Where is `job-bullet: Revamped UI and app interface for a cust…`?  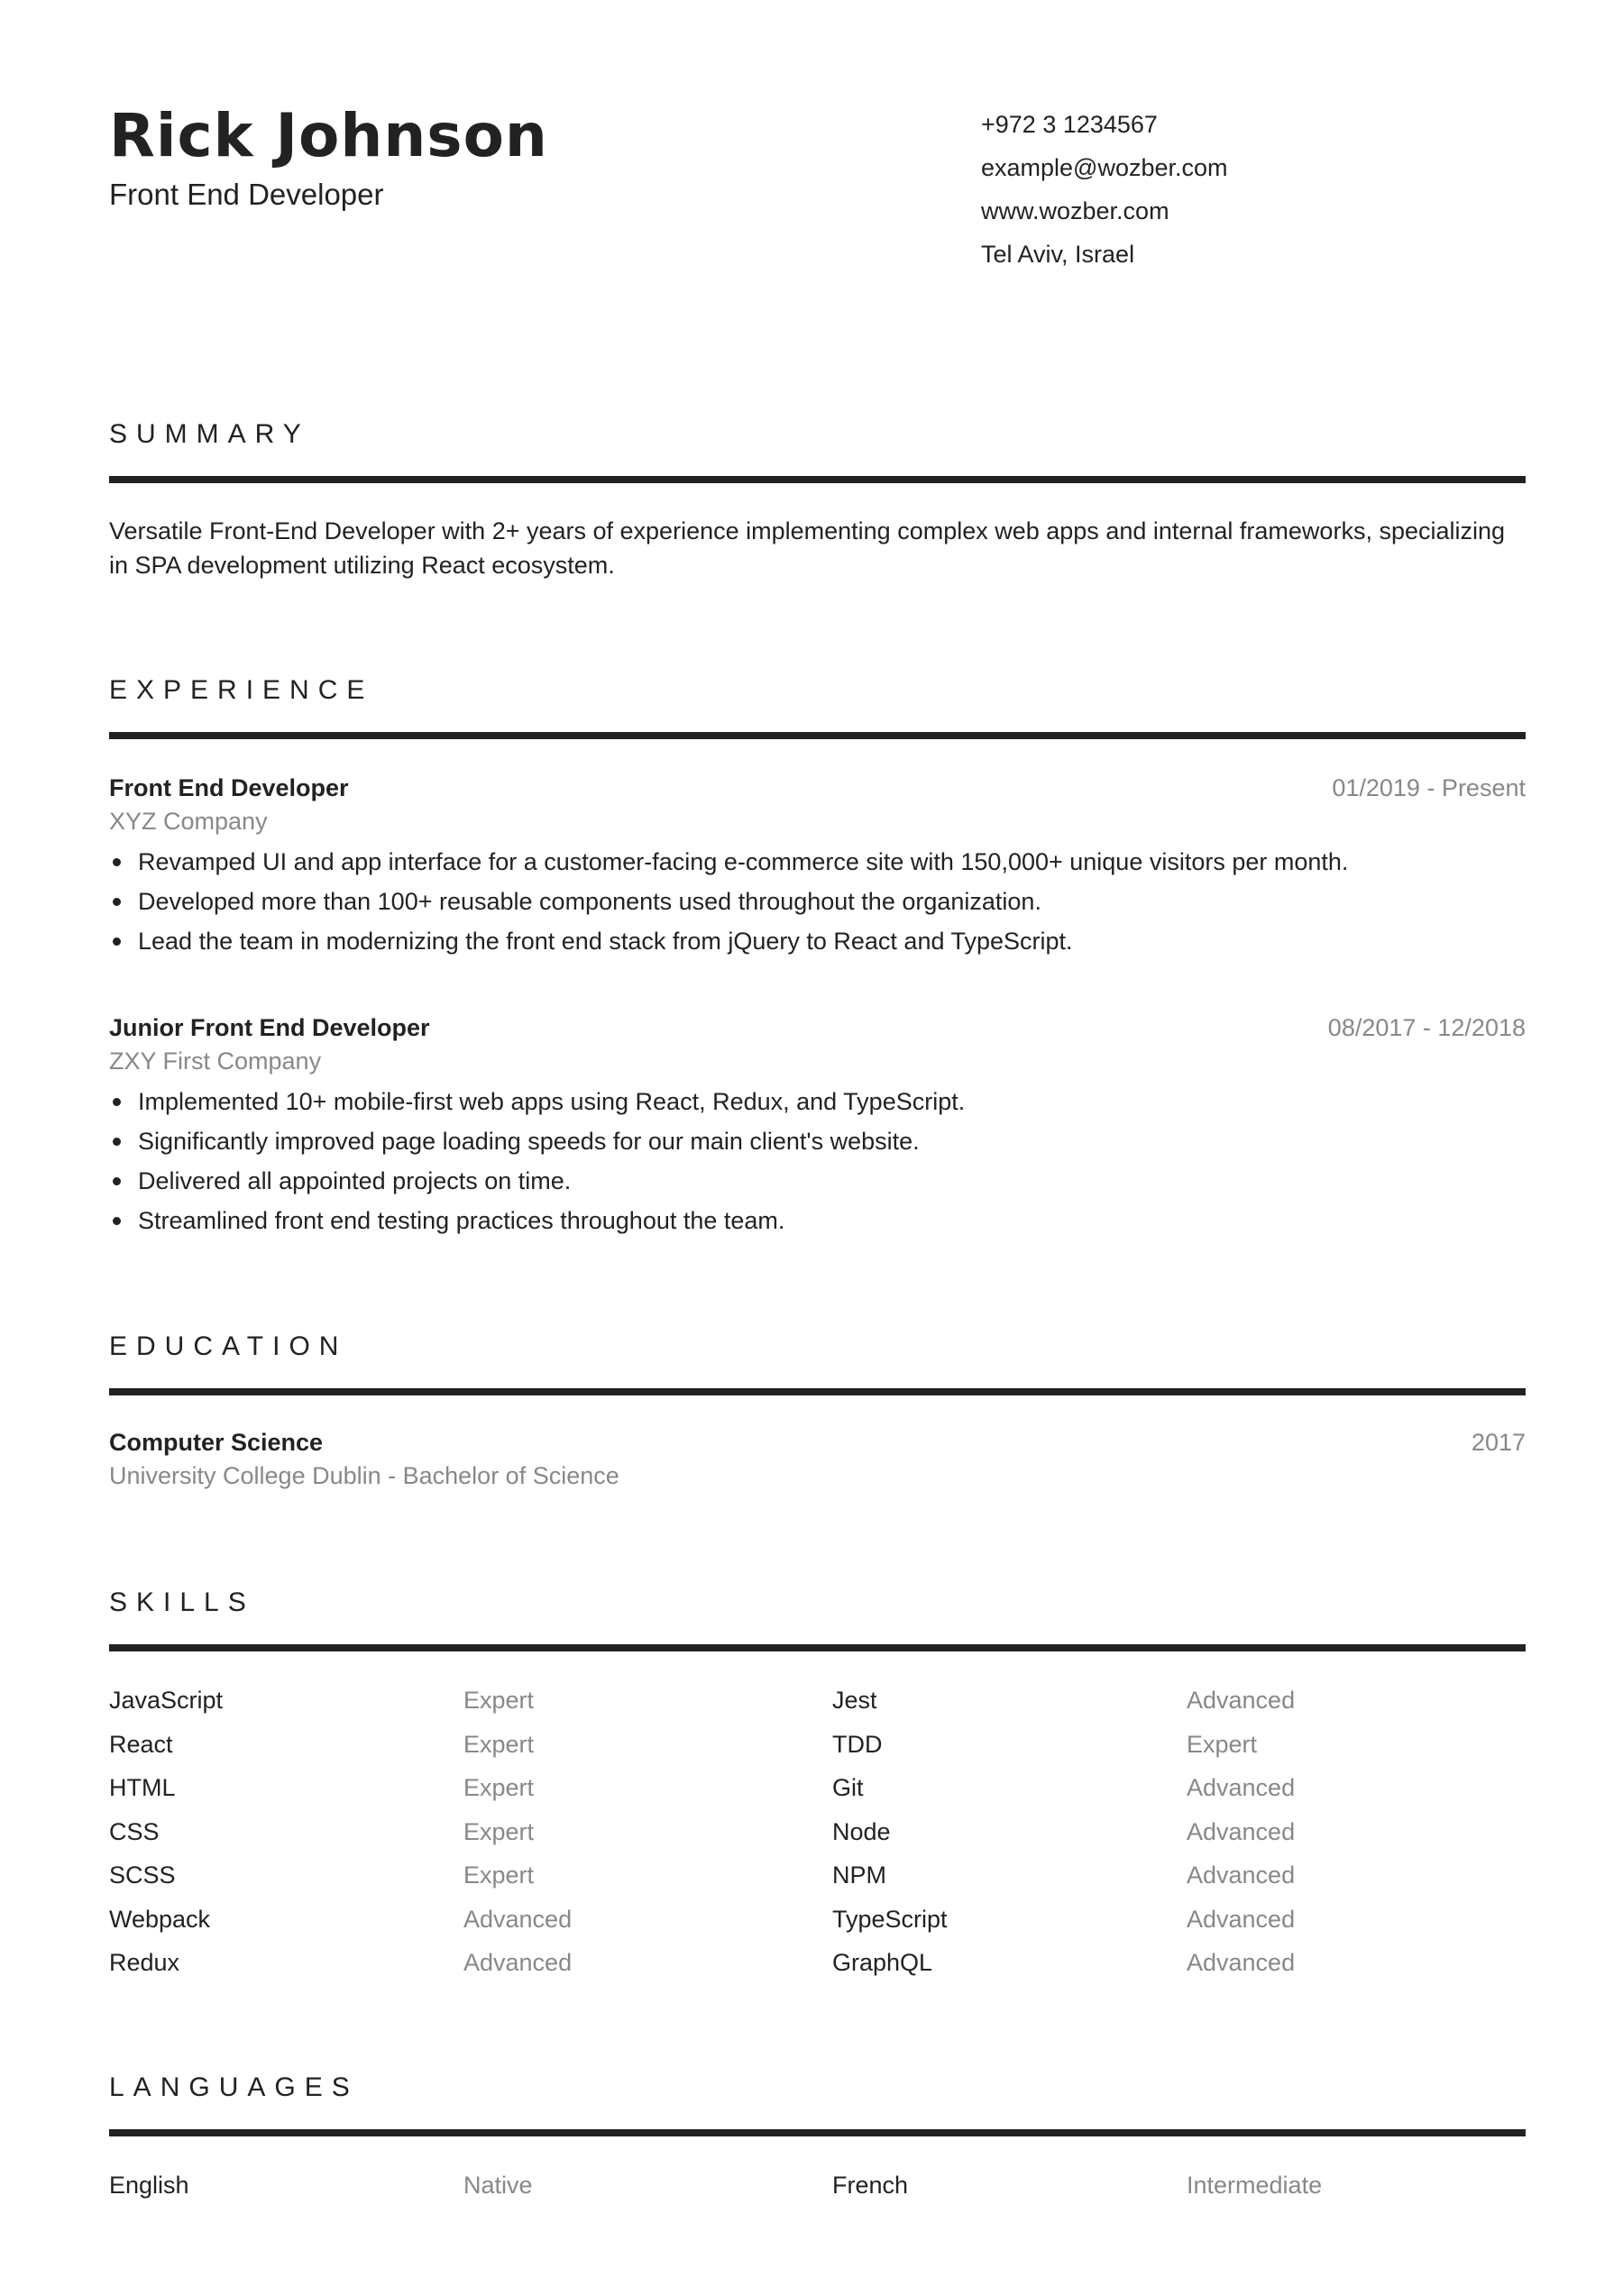 job-bullet: Revamped UI and app interface for a cust… is located at coordinates (817, 862).